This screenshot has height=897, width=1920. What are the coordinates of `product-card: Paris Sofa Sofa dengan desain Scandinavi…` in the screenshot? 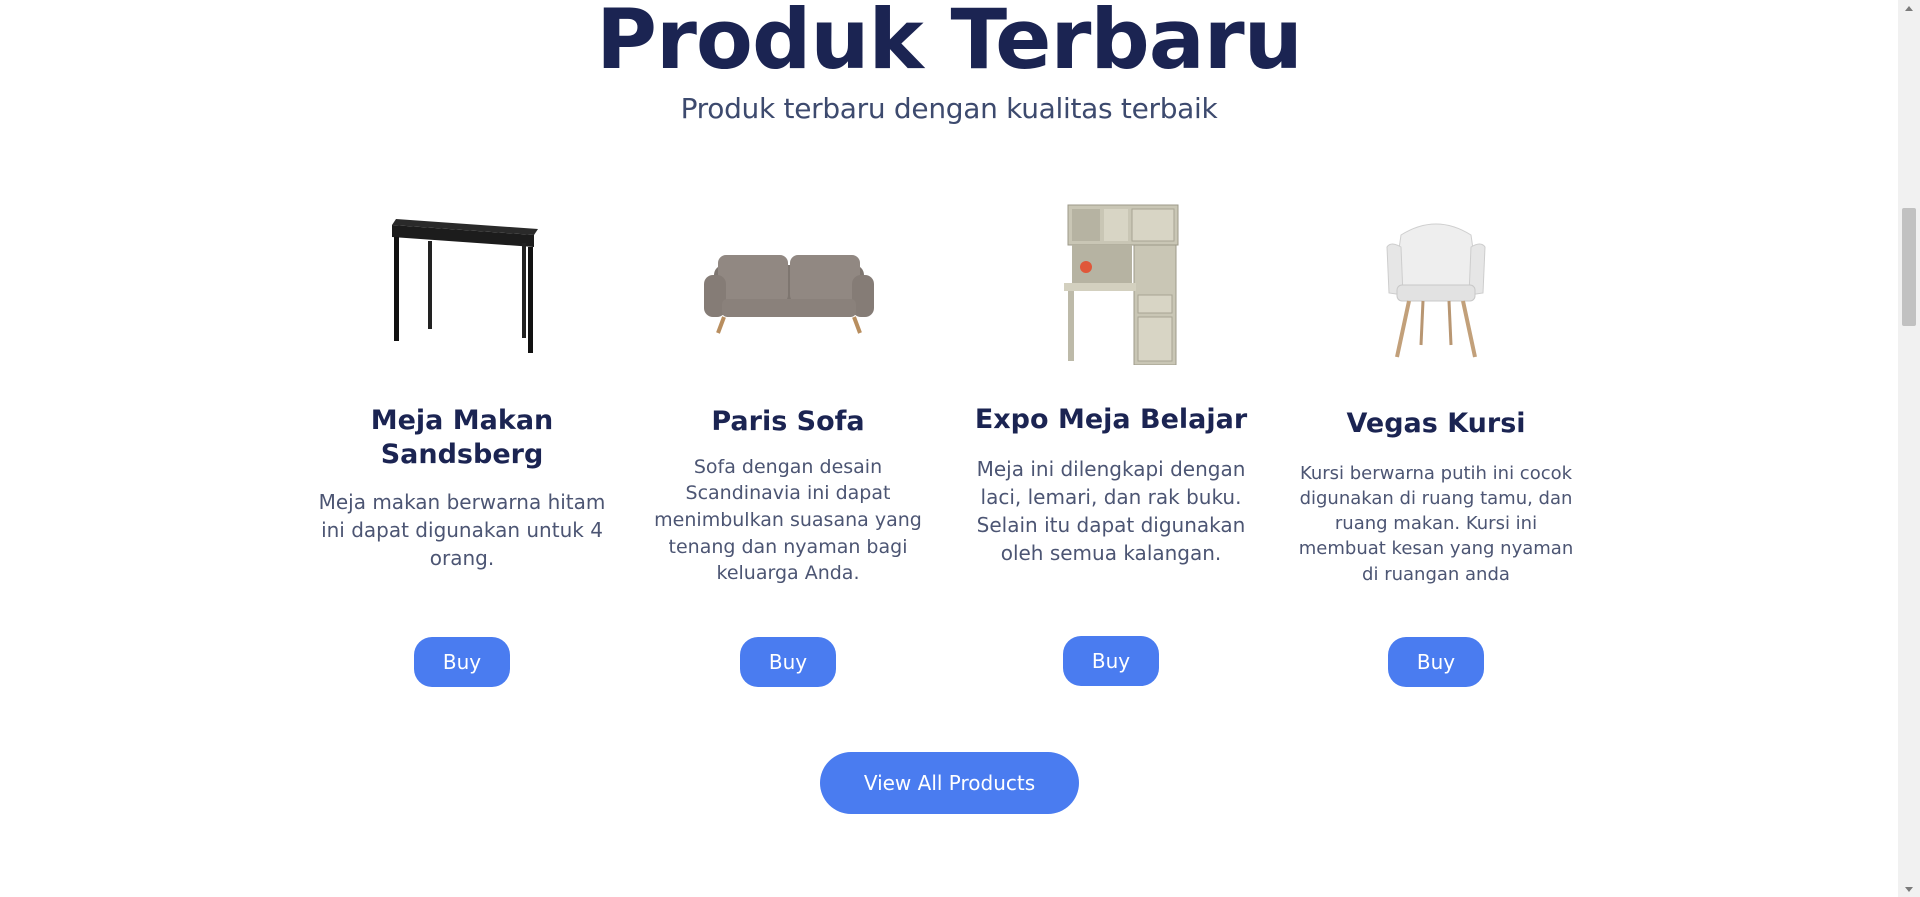 It's located at (788, 386).